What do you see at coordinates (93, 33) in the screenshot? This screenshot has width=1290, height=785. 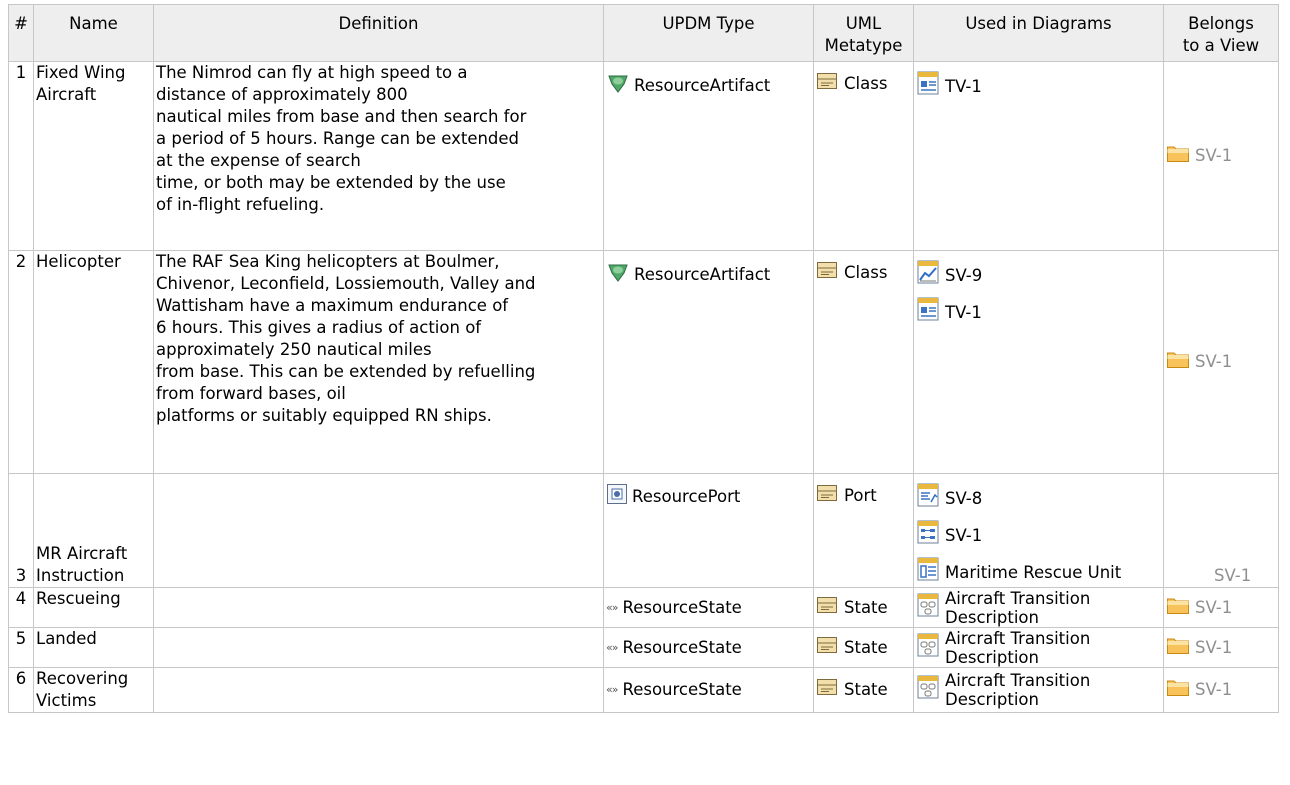 I see `column-header-name: Name` at bounding box center [93, 33].